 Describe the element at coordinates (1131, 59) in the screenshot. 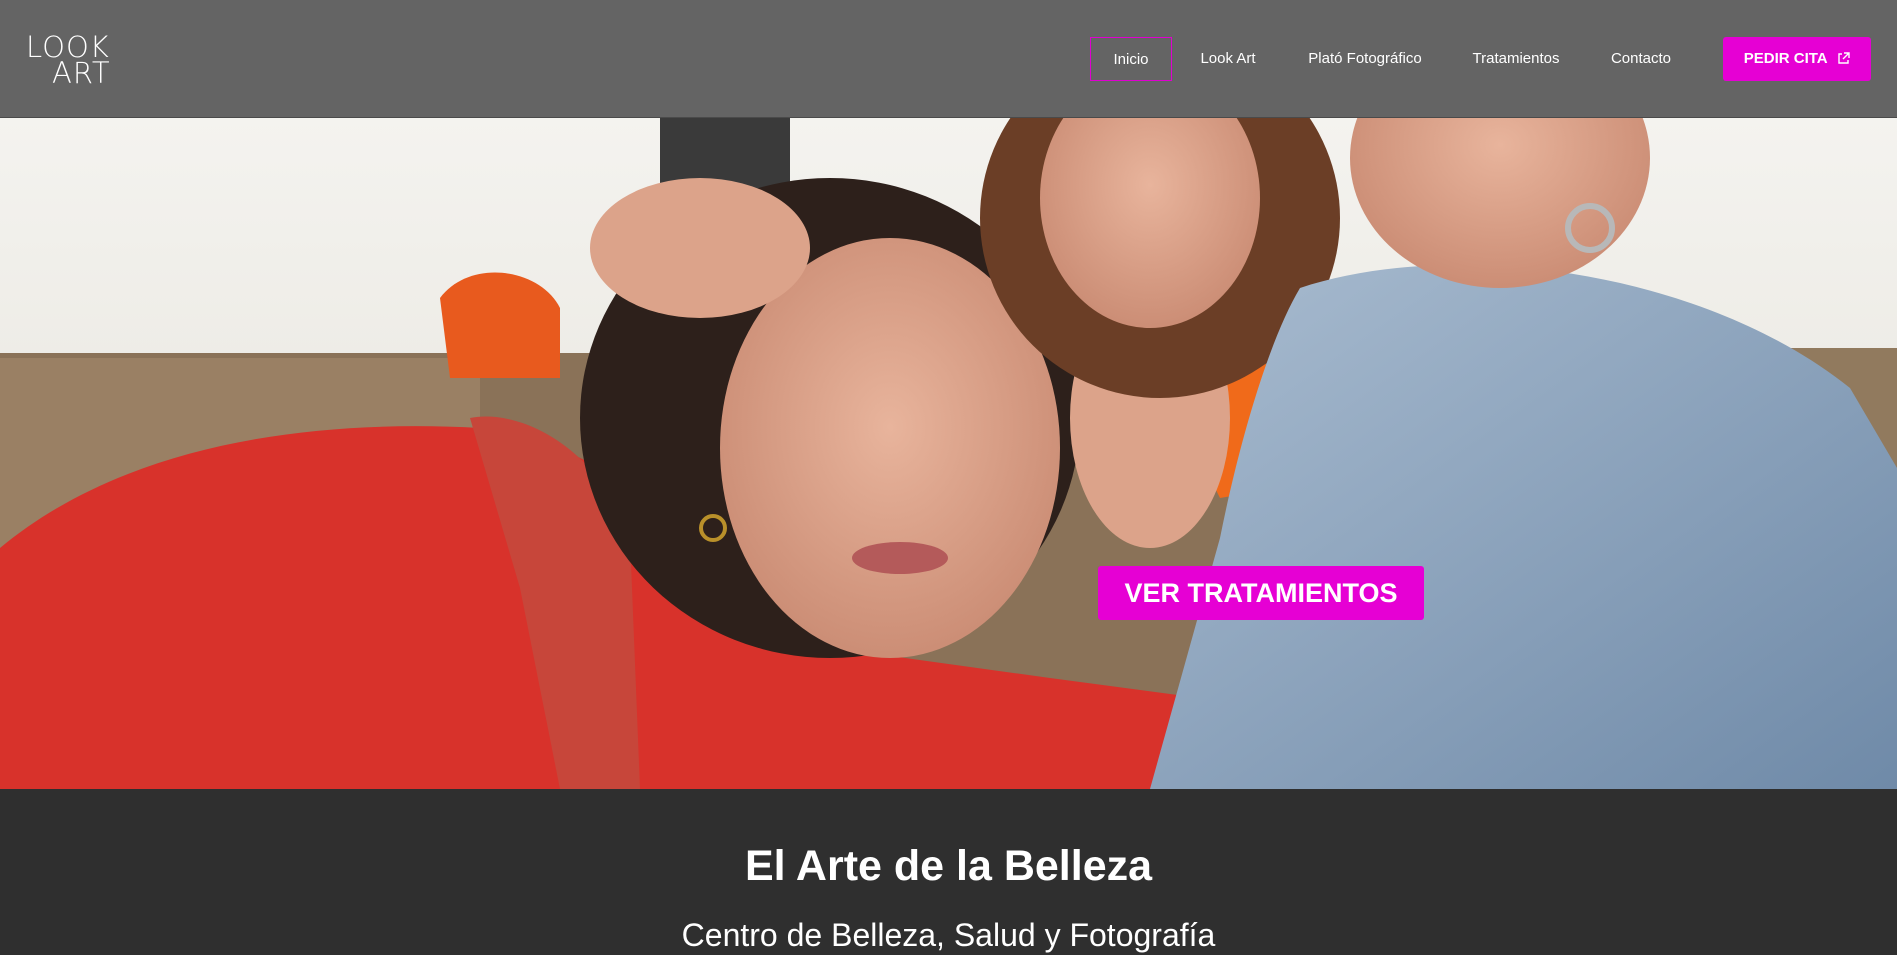

I see `nav-item-inicio: Inicio` at that location.